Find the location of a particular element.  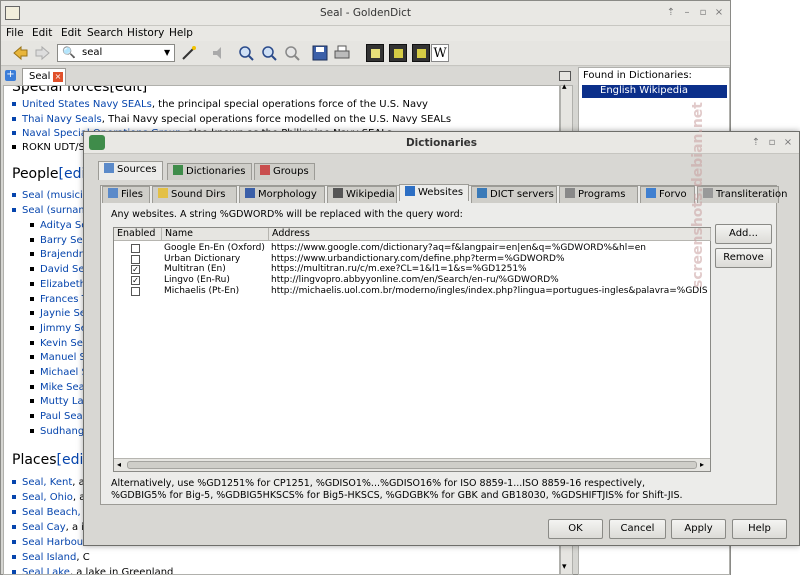

remove-button: Remove is located at coordinates (743, 258).